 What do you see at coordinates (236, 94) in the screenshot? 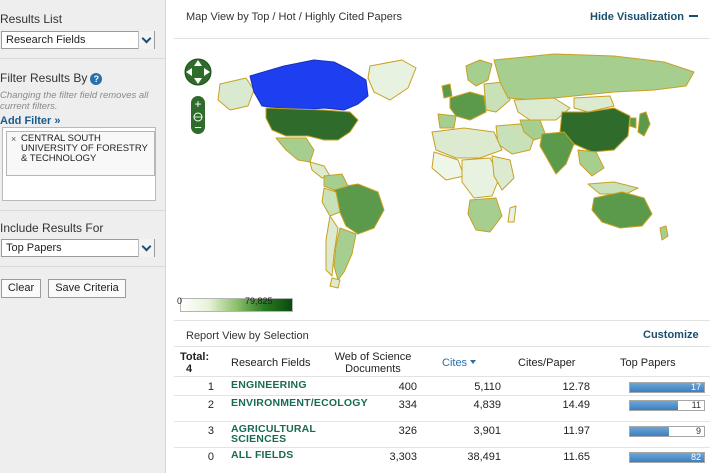
I see `map-country-alaska` at bounding box center [236, 94].